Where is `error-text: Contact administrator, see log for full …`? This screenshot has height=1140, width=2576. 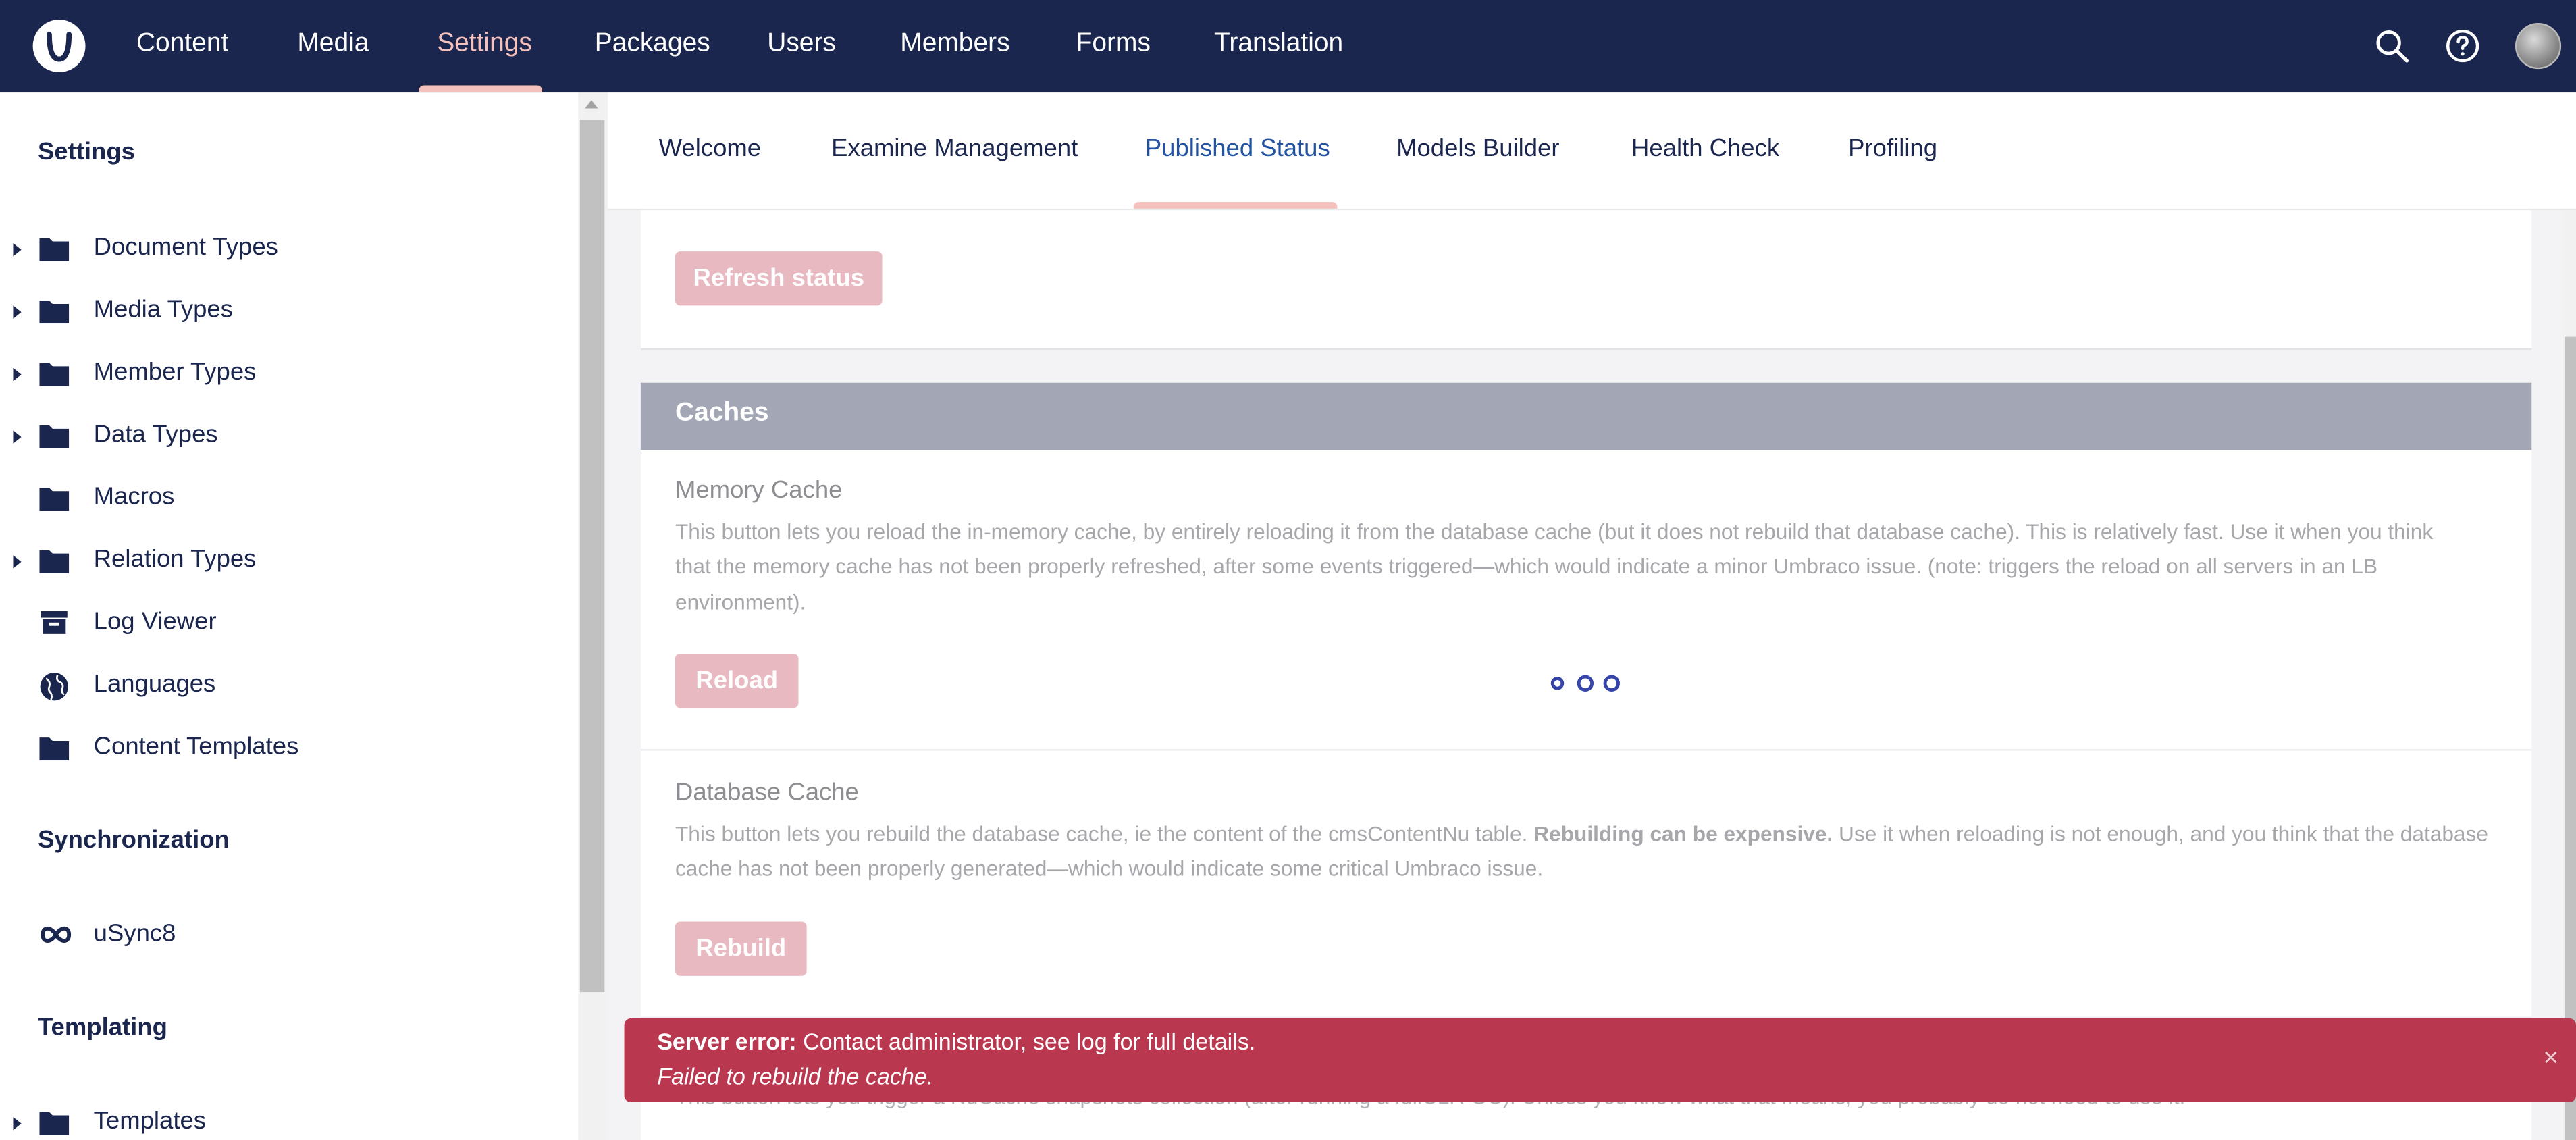 error-text: Contact administrator, see log for full … is located at coordinates (1029, 1041).